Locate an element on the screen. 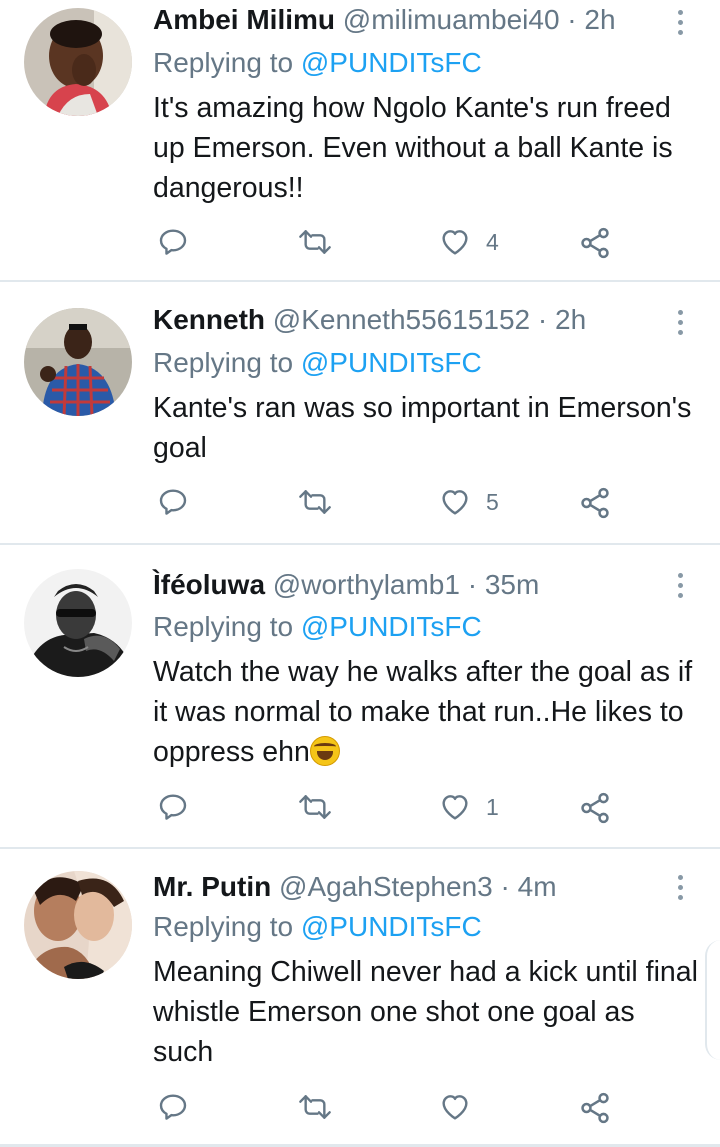 This screenshot has width=720, height=1147. like-button: 1 is located at coordinates (468, 807).